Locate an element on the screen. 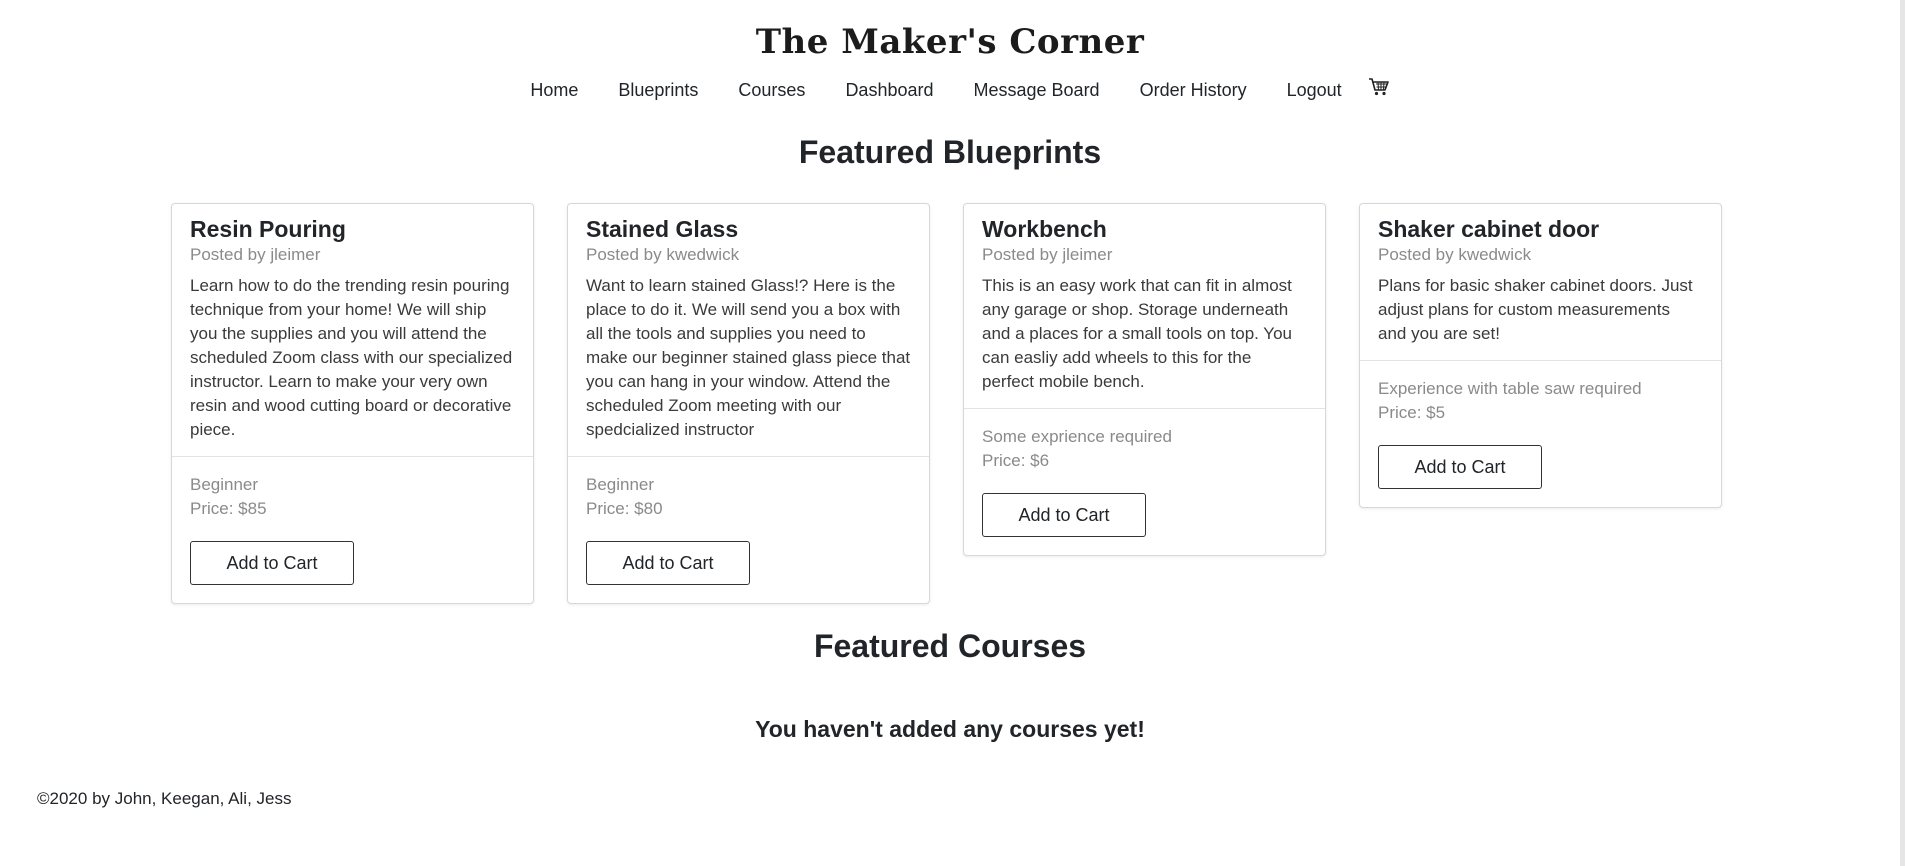 The height and width of the screenshot is (866, 1905). shopping-cart-icon is located at coordinates (1376, 87).